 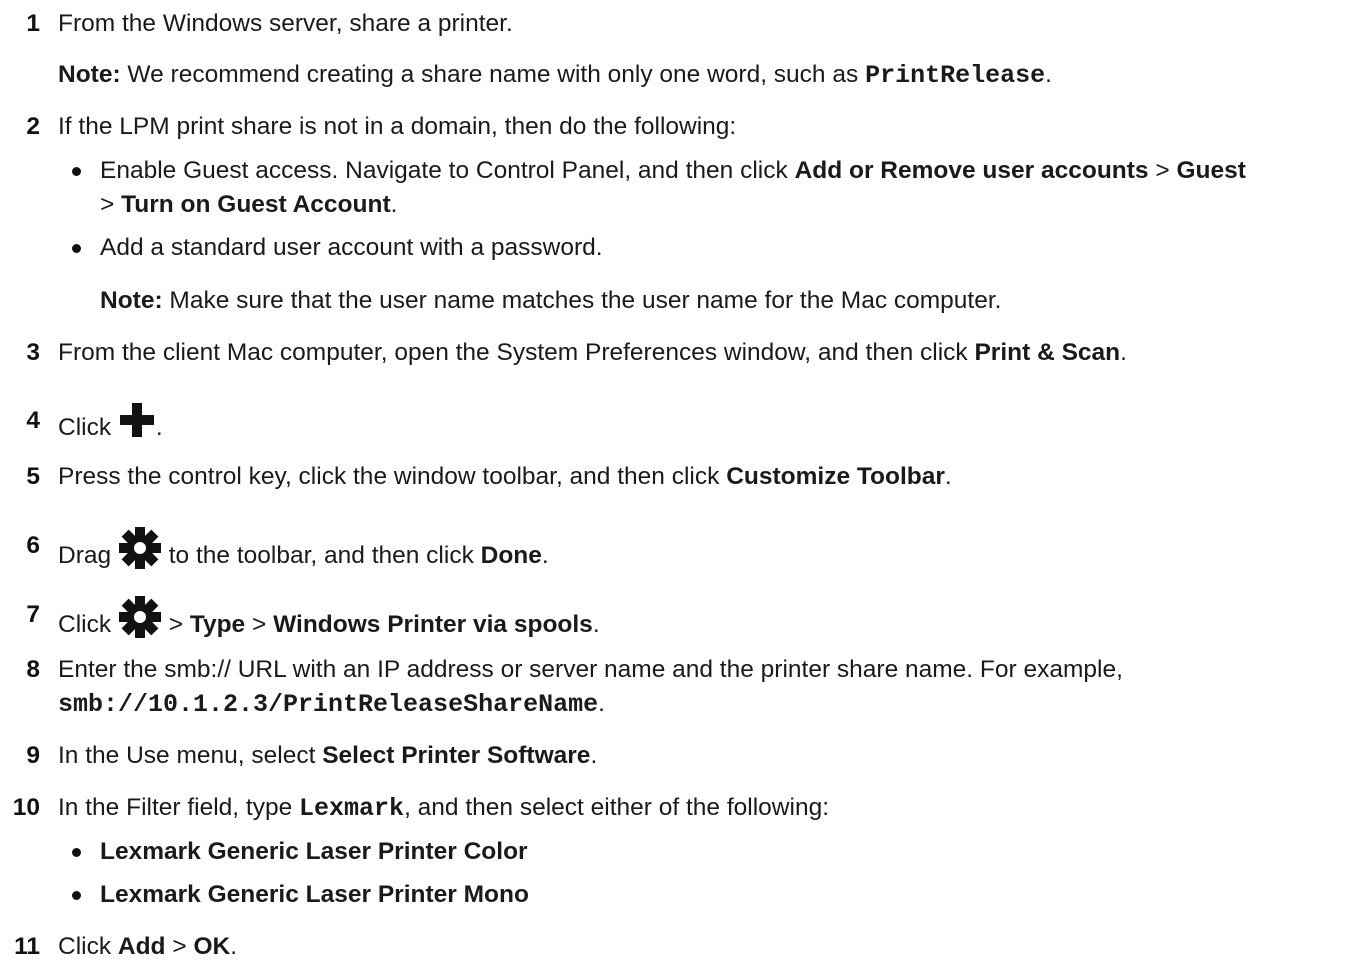 I want to click on print-scan-label: Print & Scan, so click(x=1047, y=352).